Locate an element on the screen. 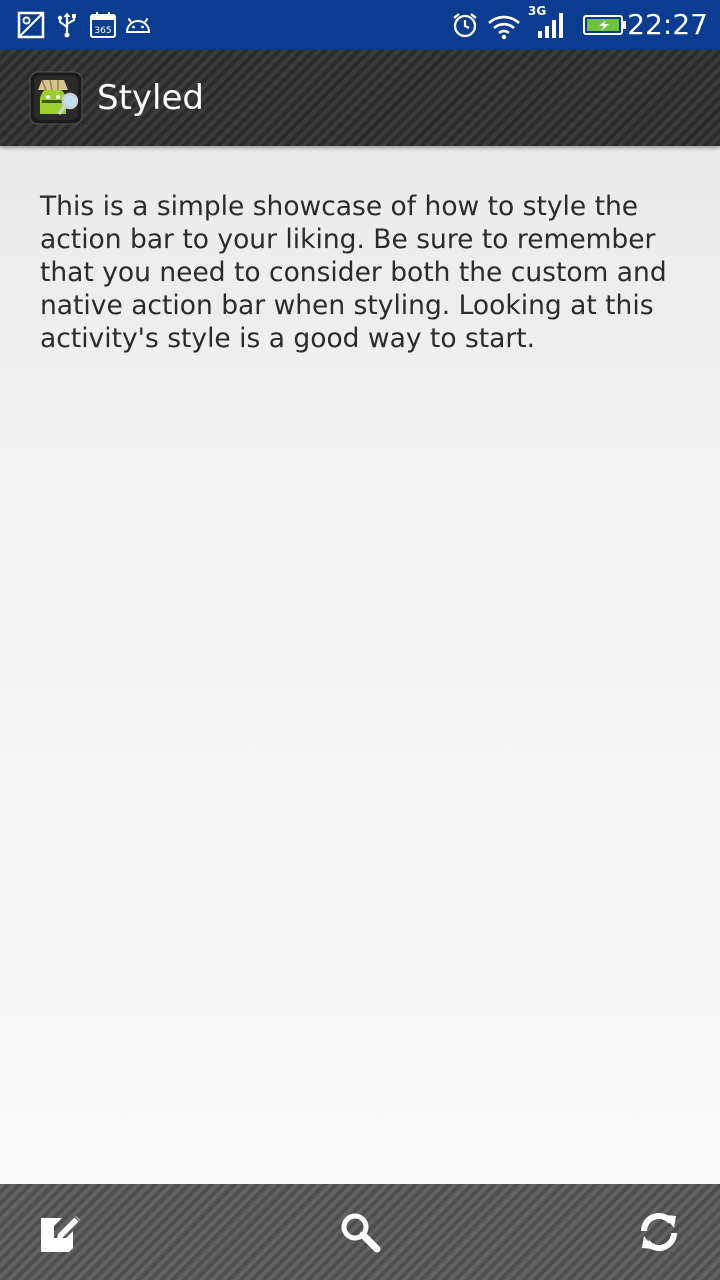 This screenshot has height=1280, width=720. bottom-action-bar is located at coordinates (360, 1232).